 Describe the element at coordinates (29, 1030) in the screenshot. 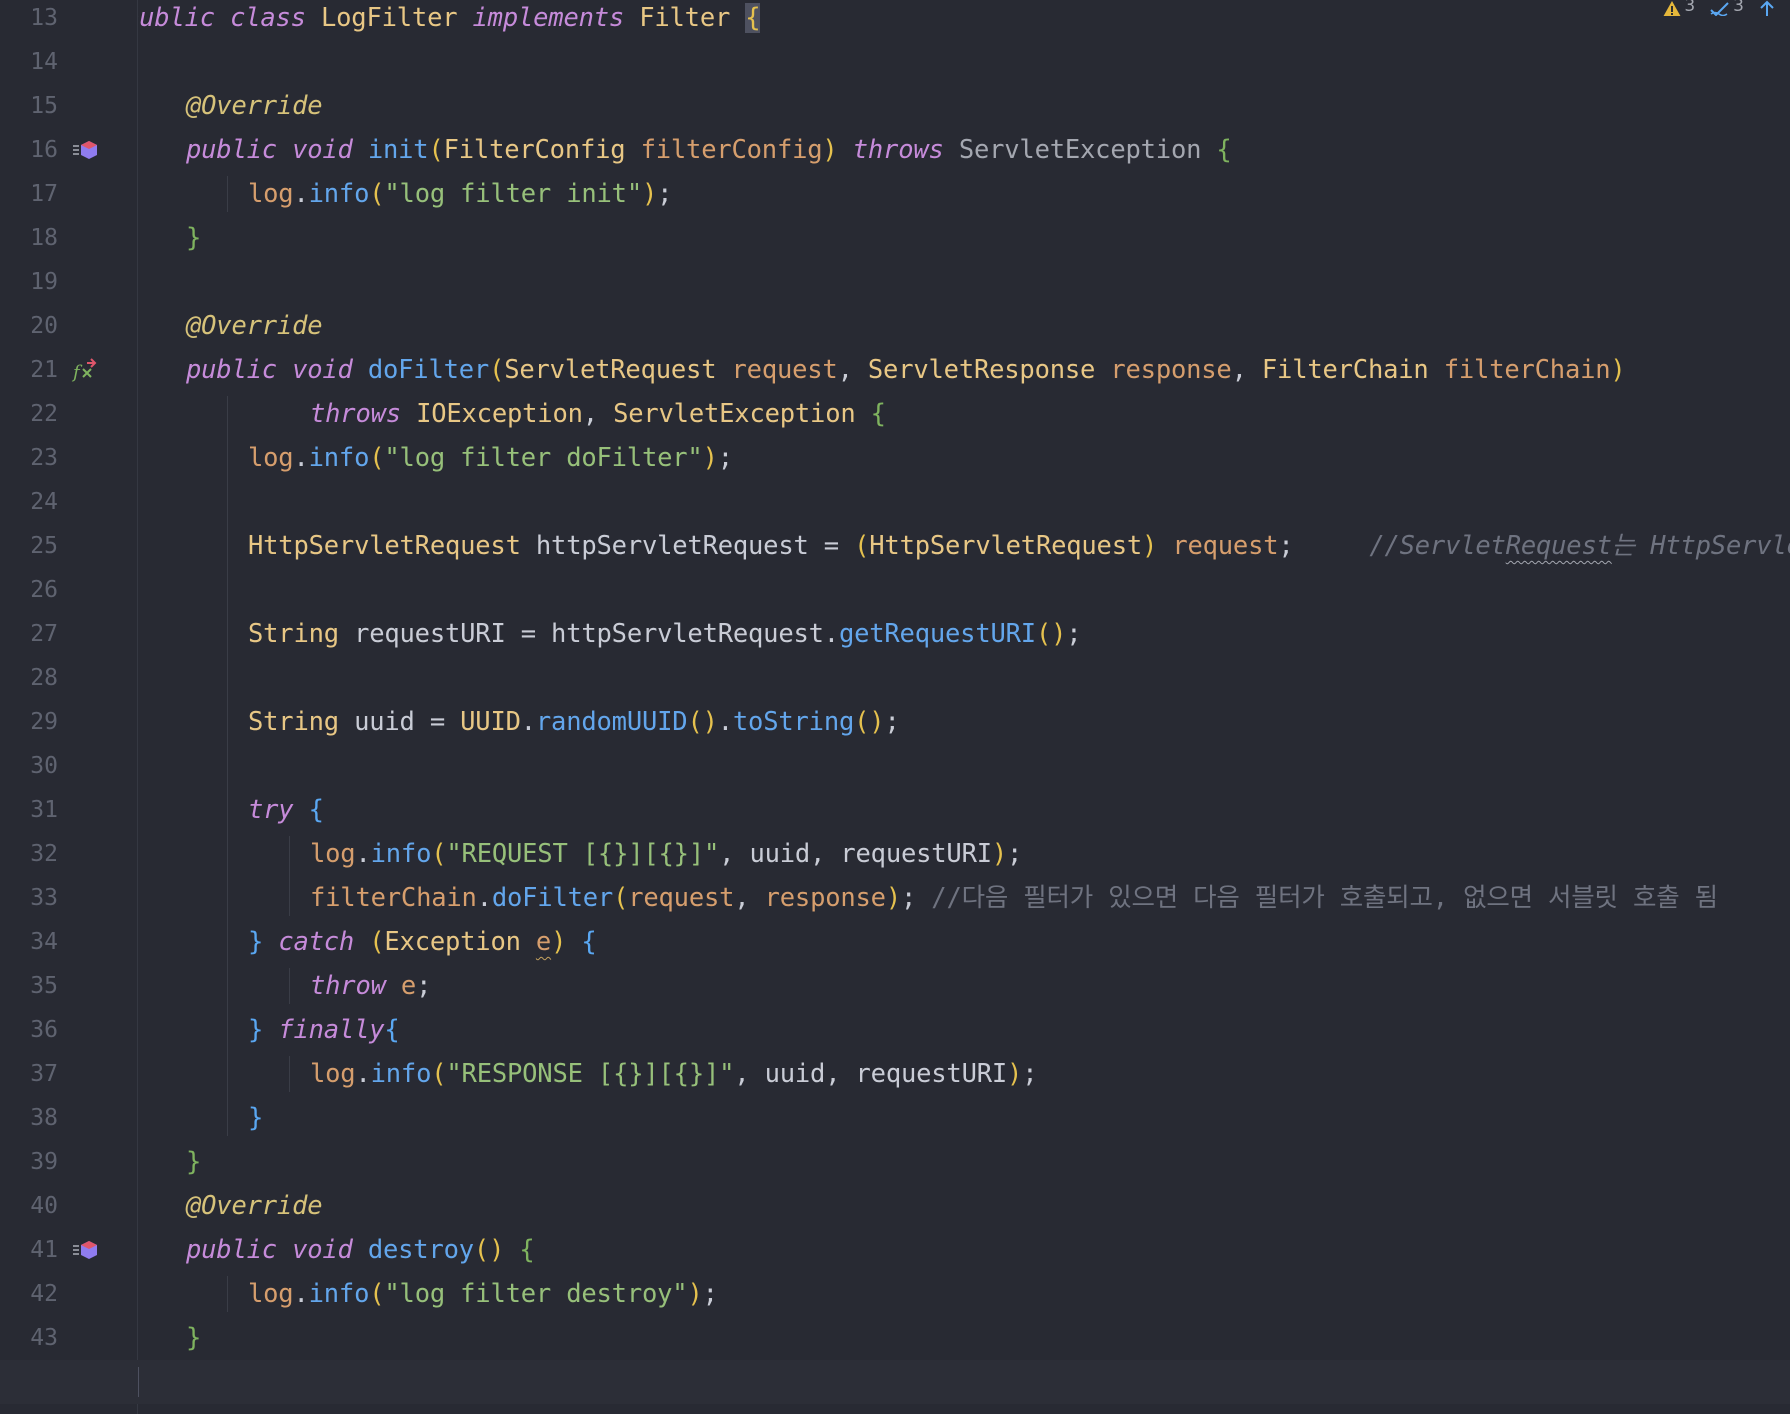

I see `line-number: 36` at that location.